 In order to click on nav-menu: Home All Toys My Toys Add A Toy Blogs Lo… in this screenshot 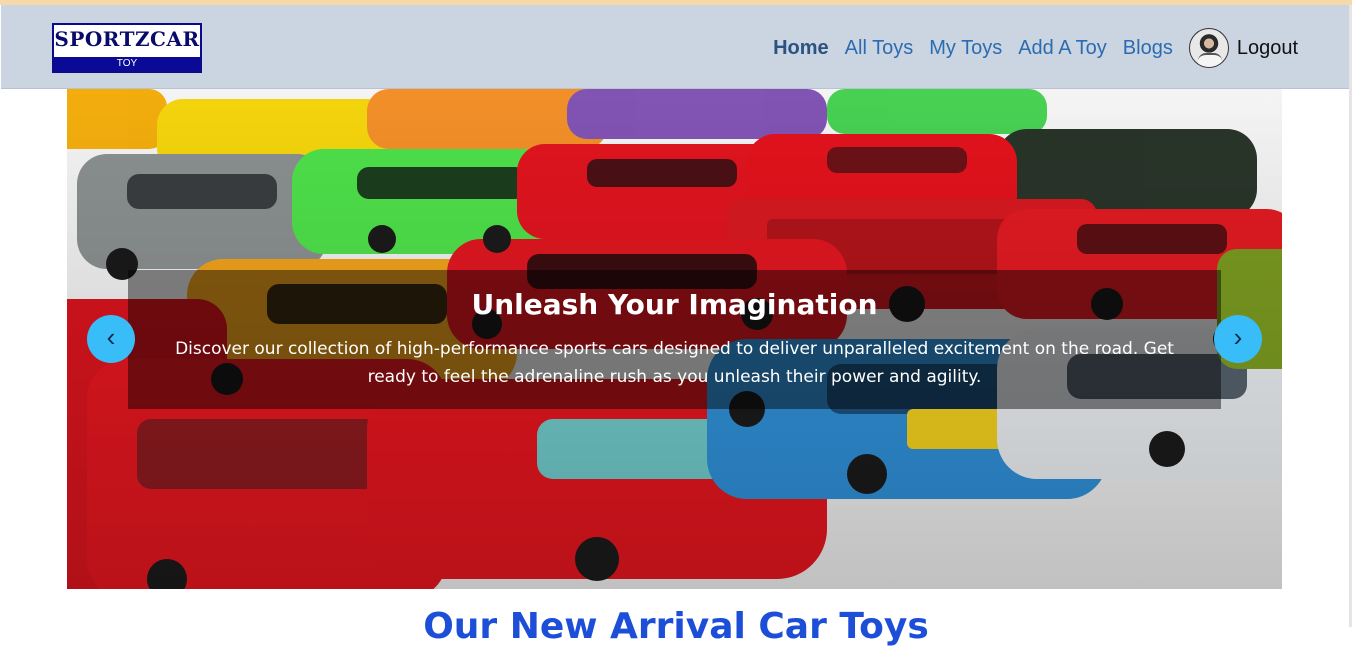, I will do `click(1027, 48)`.